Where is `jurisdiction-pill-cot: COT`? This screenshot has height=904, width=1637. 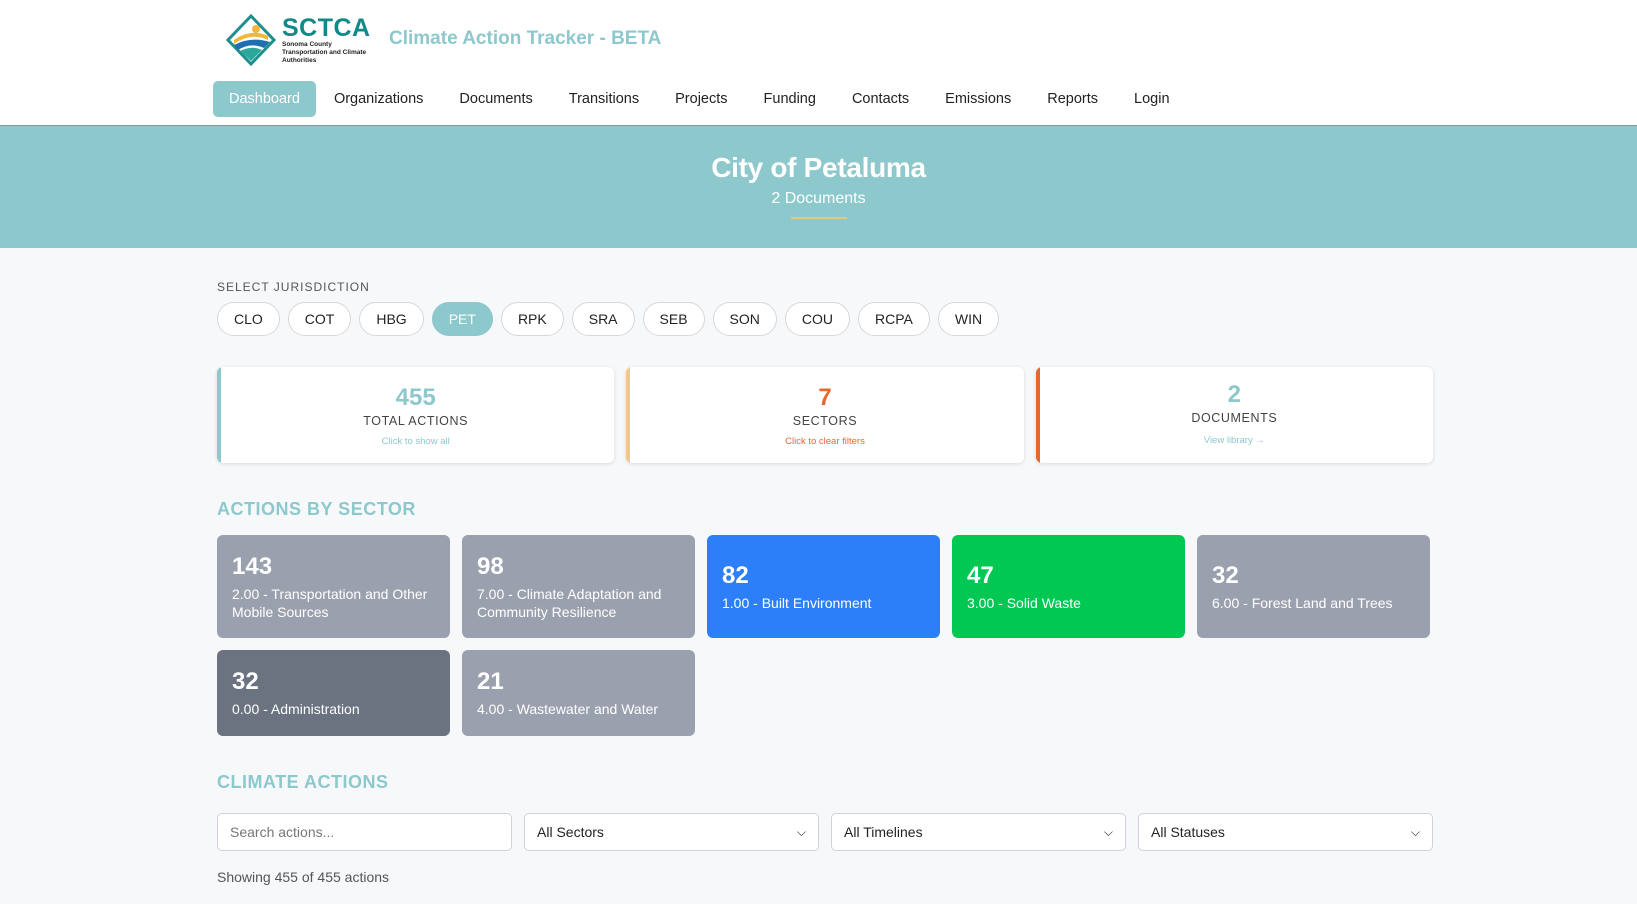
jurisdiction-pill-cot: COT is located at coordinates (319, 319).